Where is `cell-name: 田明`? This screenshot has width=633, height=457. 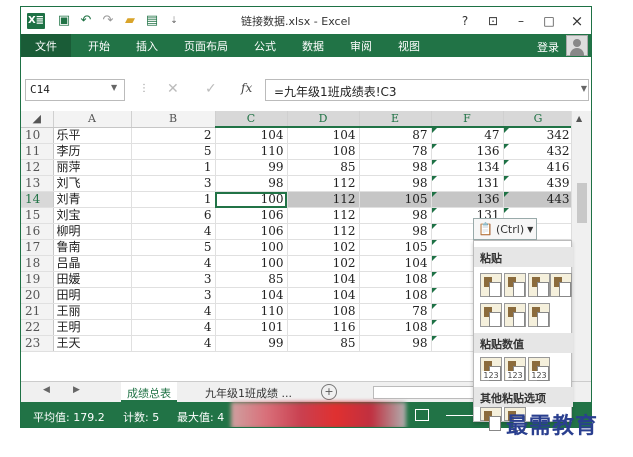
cell-name: 田明 is located at coordinates (92, 295).